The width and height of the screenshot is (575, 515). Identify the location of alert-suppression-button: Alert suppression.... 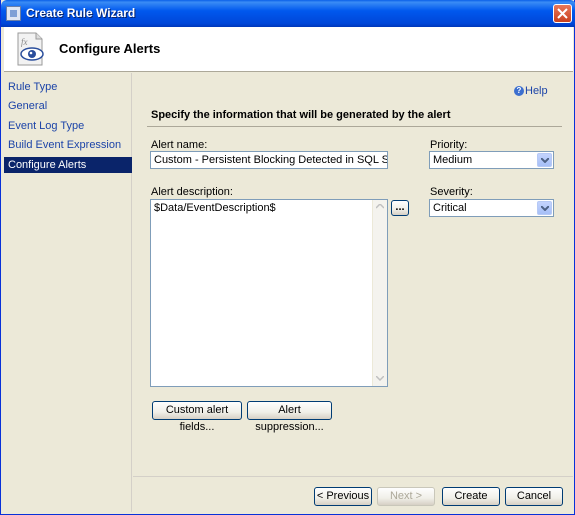
(289, 417).